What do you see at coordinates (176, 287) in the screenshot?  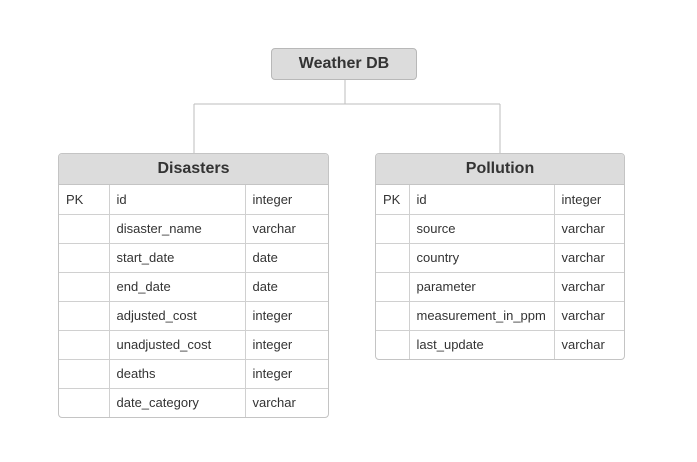 I see `column-name-cell: end_date` at bounding box center [176, 287].